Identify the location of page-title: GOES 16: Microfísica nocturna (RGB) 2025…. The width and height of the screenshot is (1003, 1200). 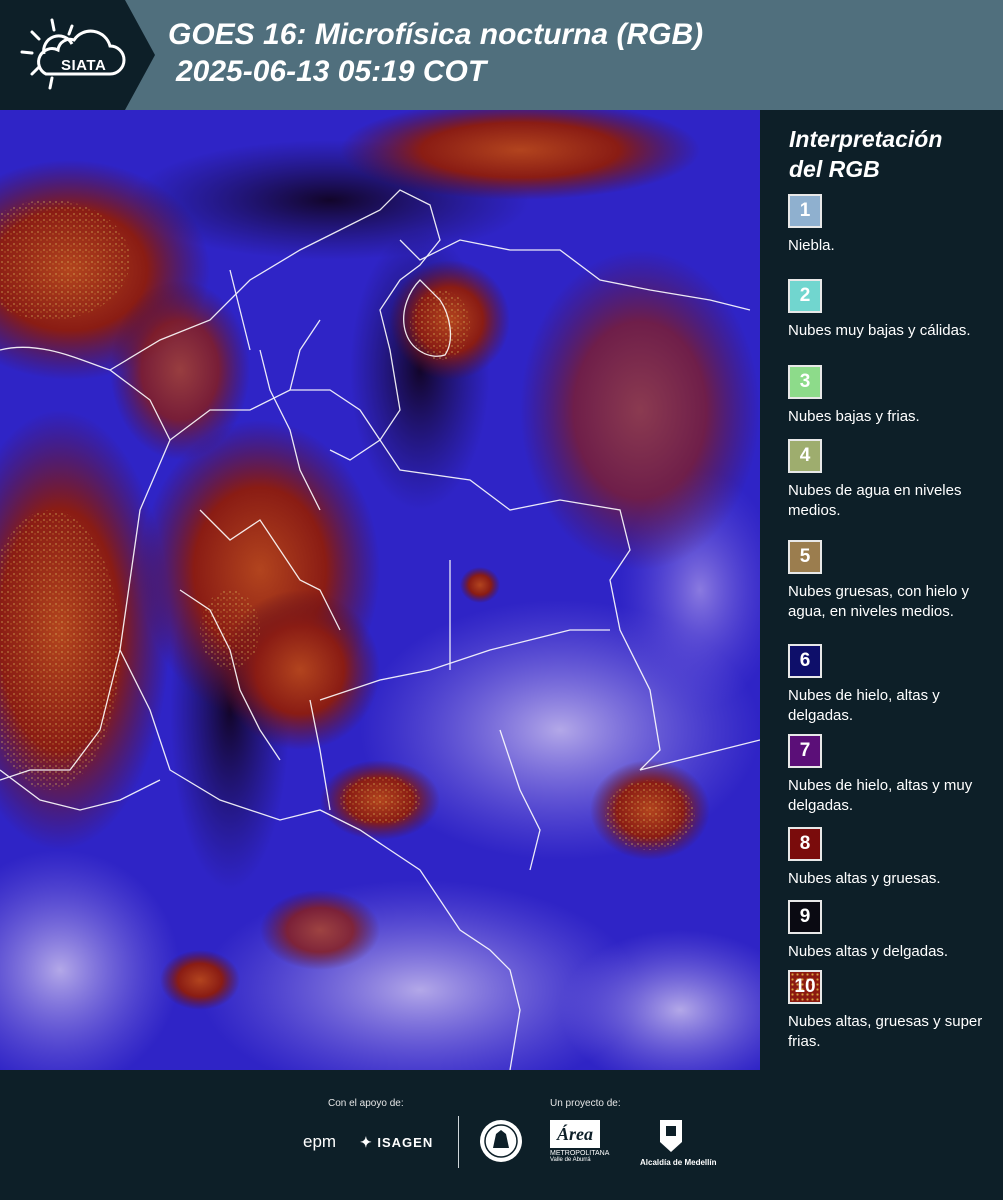
(435, 53).